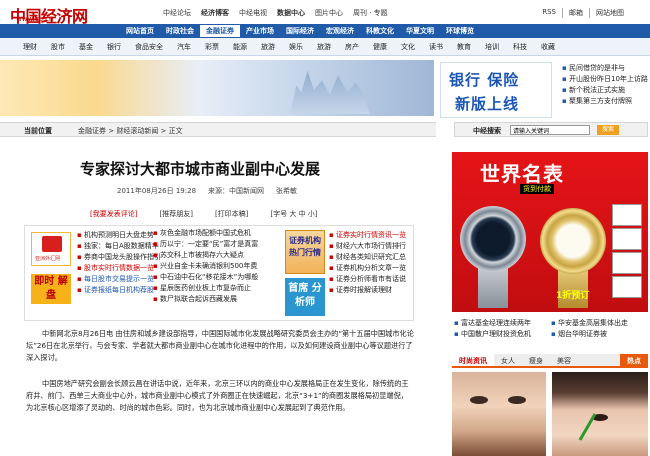 Image resolution: width=650 pixels, height=456 pixels. Describe the element at coordinates (149, 47) in the screenshot. I see `subnav-item: 食品安全` at that location.